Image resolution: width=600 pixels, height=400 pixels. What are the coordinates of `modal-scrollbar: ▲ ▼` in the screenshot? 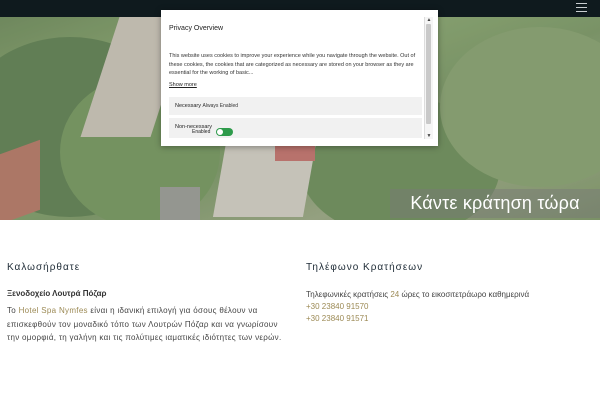 It's located at (428, 78).